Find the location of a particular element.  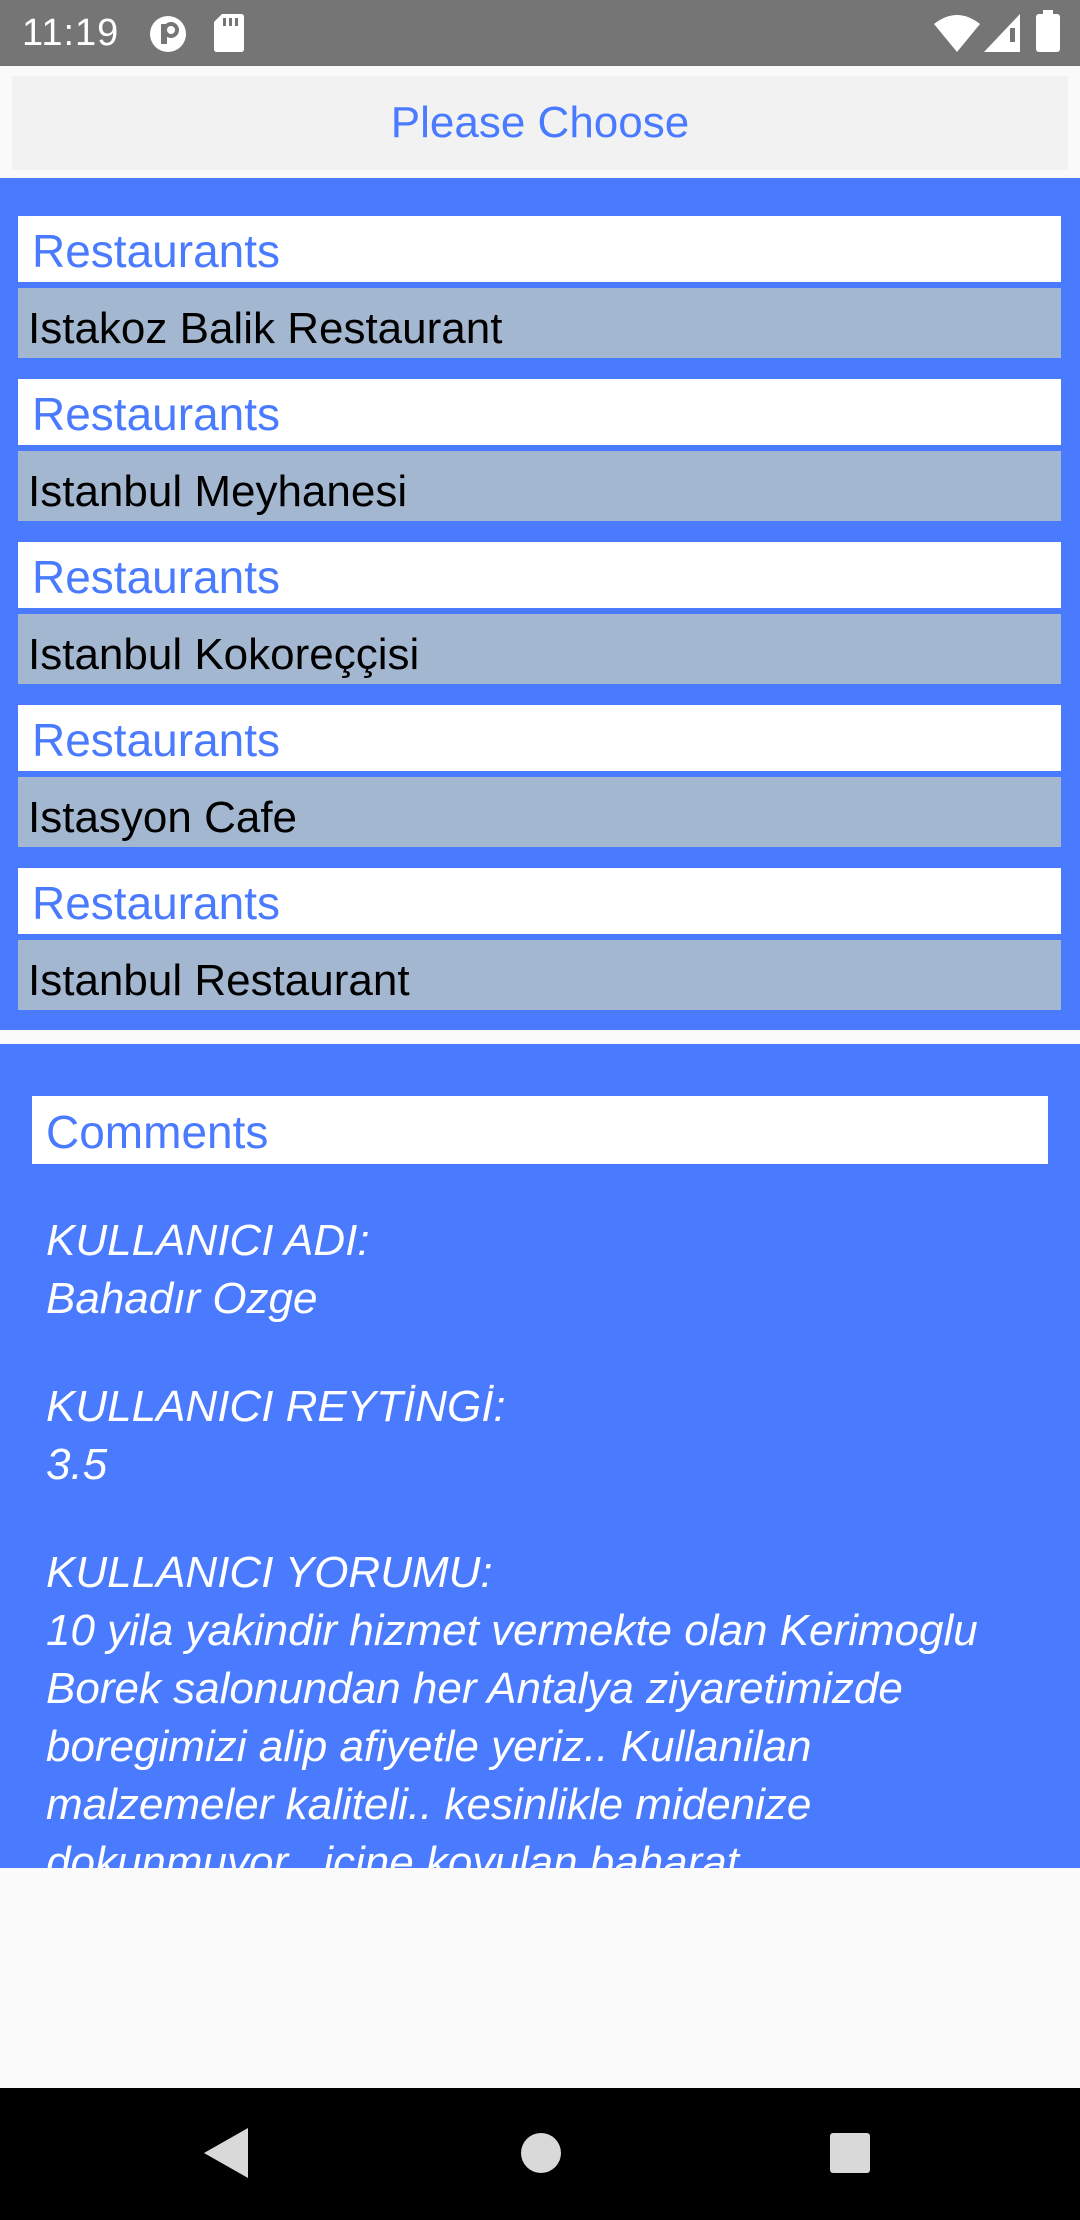

home-icon is located at coordinates (541, 2153).